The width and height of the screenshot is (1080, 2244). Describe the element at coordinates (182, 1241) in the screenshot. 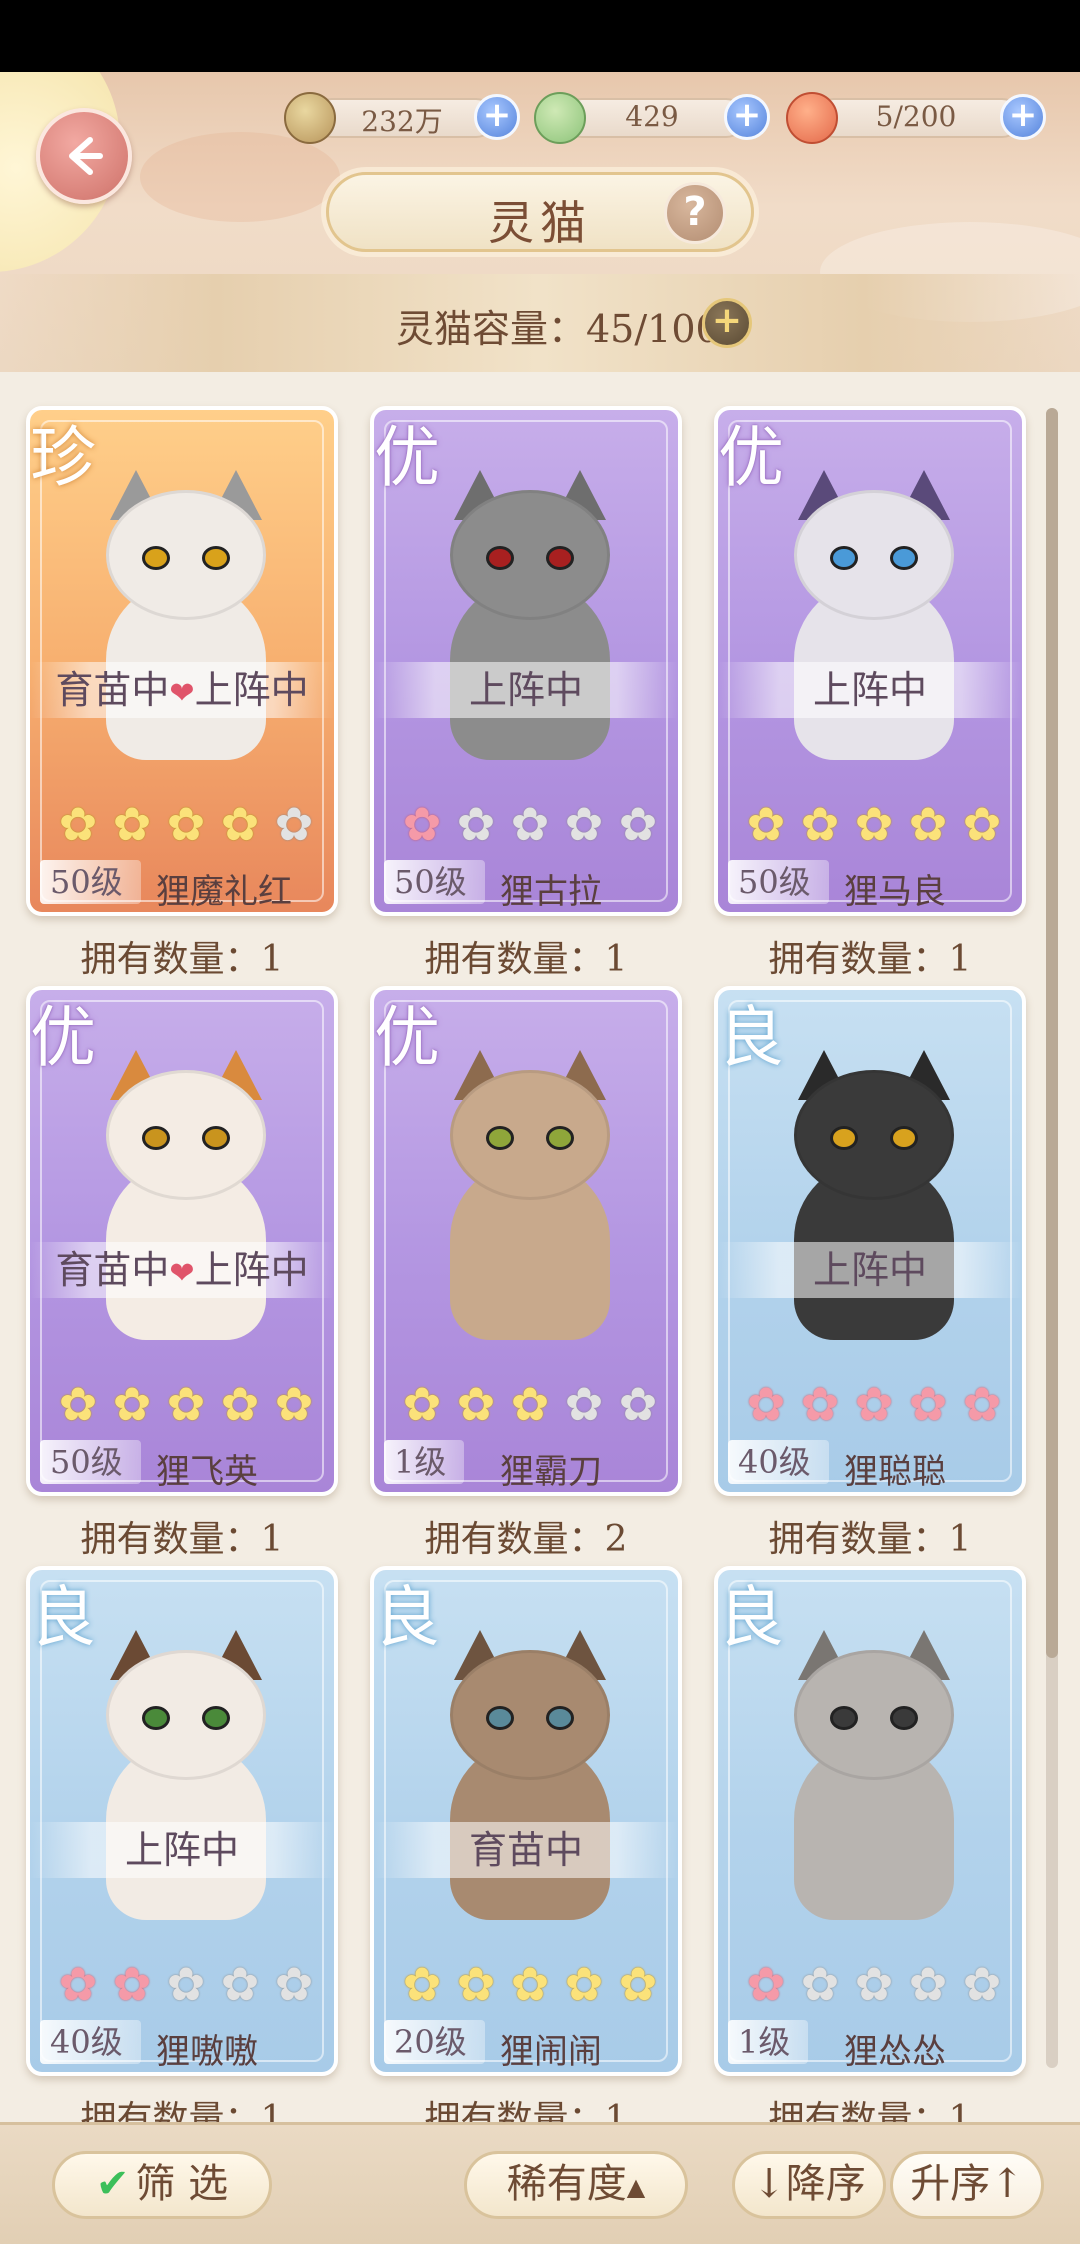

I see `cat-card: 优育苗中❤上阵中 ✿ ✿ ✿ ✿ ✿ 50级 狸飞英` at that location.